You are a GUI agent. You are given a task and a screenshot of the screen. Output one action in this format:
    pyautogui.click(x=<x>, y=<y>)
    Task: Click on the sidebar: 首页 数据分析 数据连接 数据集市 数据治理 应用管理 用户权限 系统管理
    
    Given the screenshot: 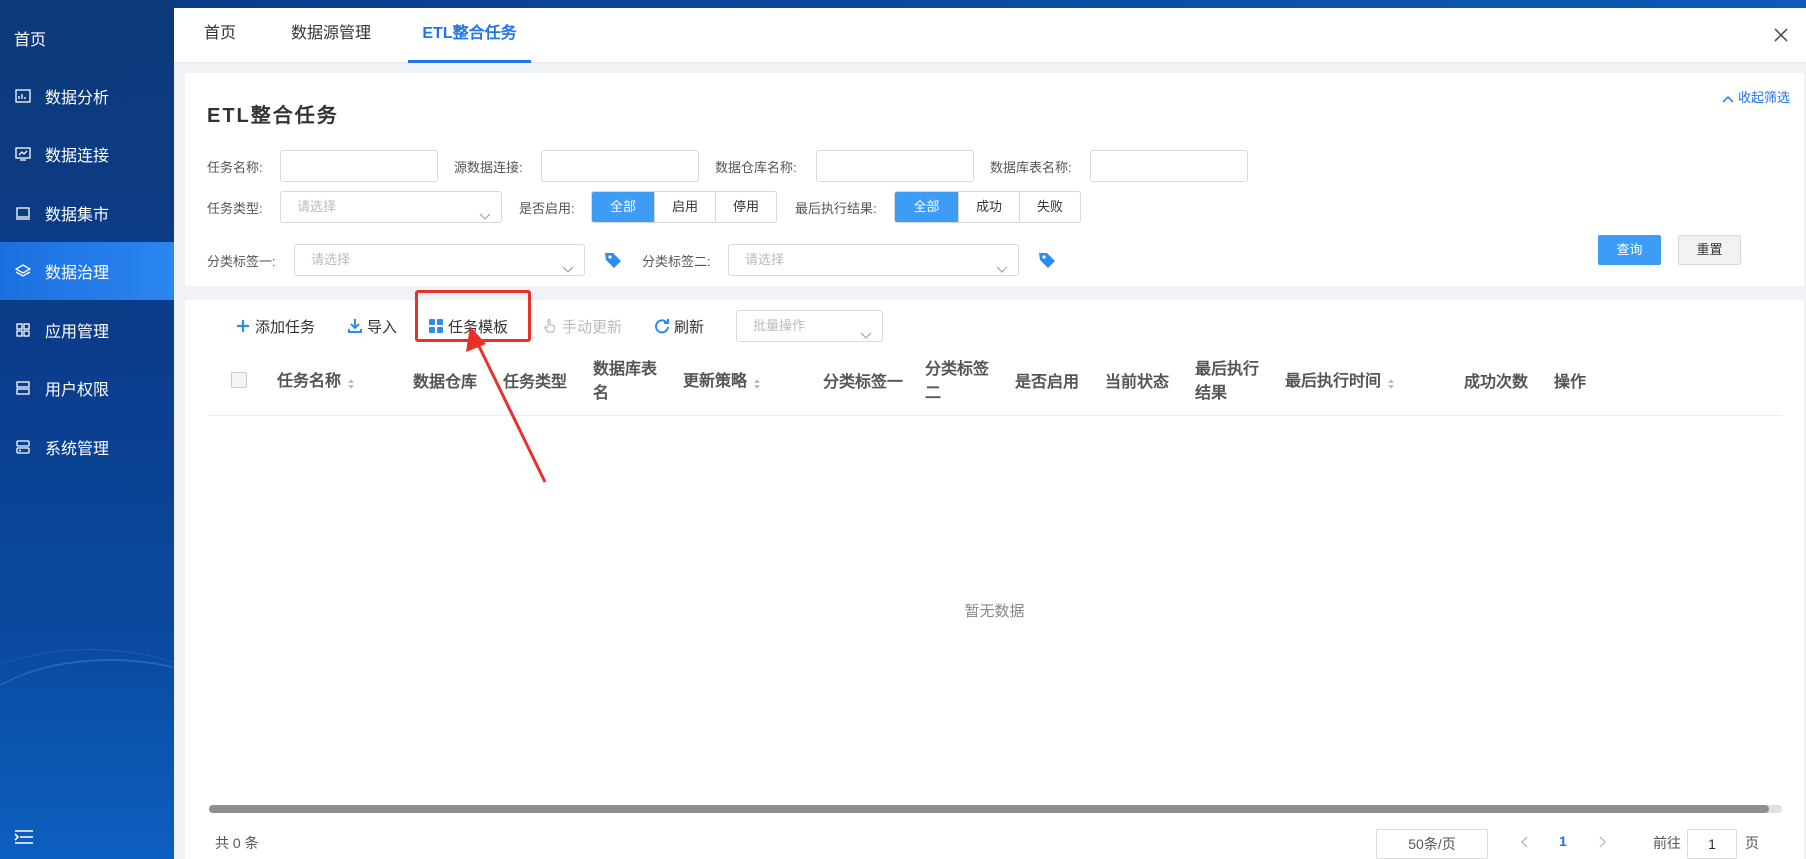 What is the action you would take?
    pyautogui.click(x=87, y=429)
    